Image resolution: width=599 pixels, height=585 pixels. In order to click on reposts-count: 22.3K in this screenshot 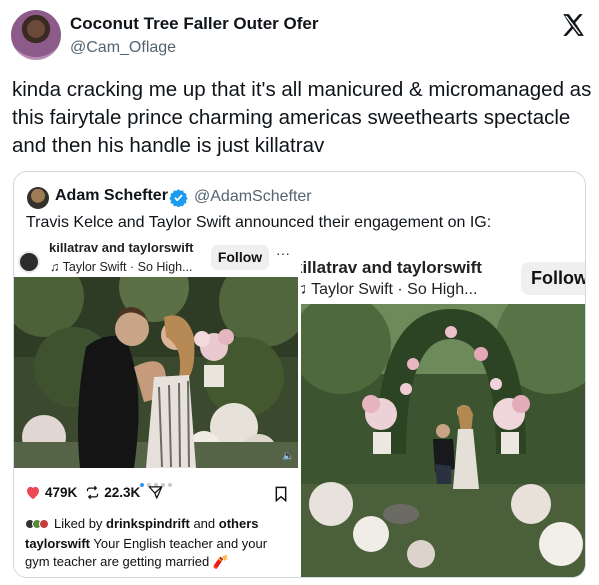, I will do `click(122, 492)`.